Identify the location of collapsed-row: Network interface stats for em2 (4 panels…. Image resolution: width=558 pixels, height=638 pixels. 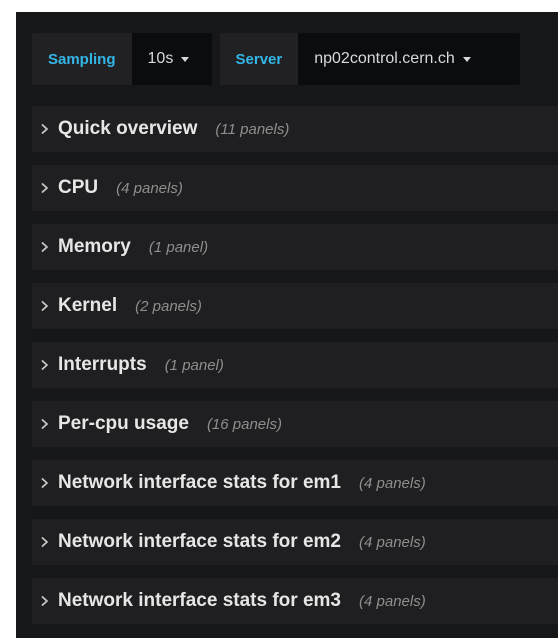
(295, 542).